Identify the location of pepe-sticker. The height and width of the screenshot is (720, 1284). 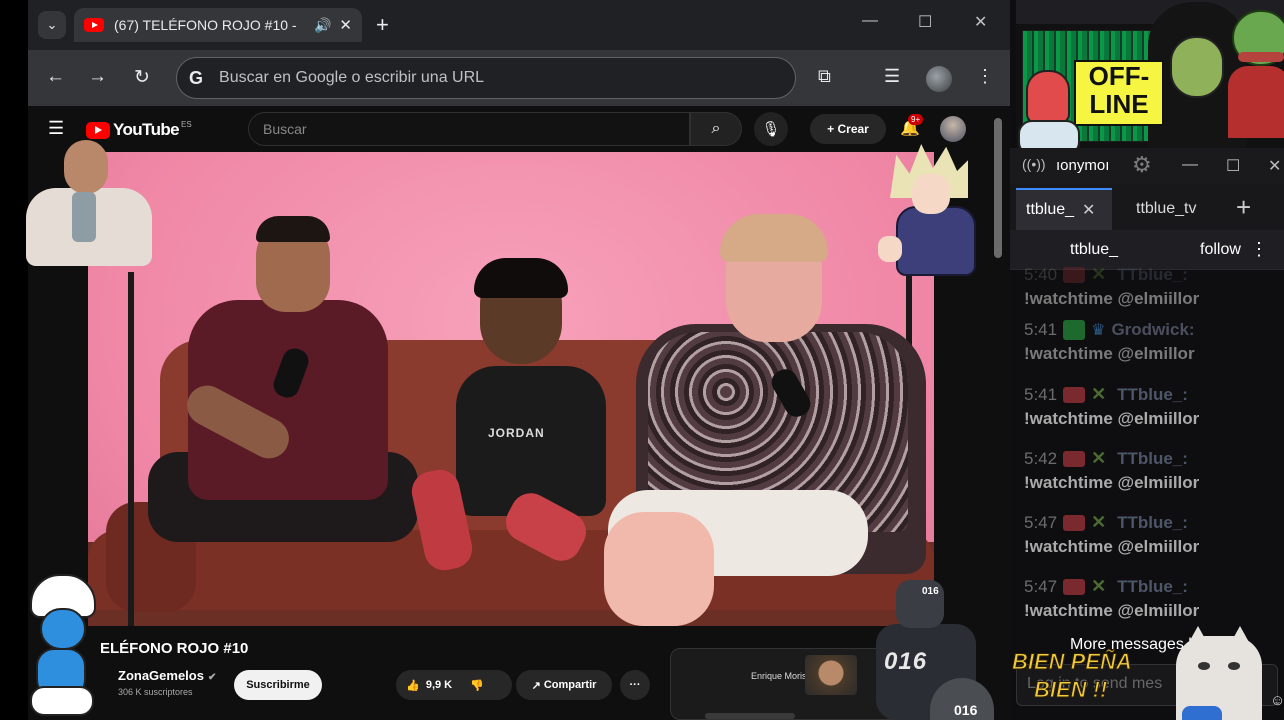
(1256, 74).